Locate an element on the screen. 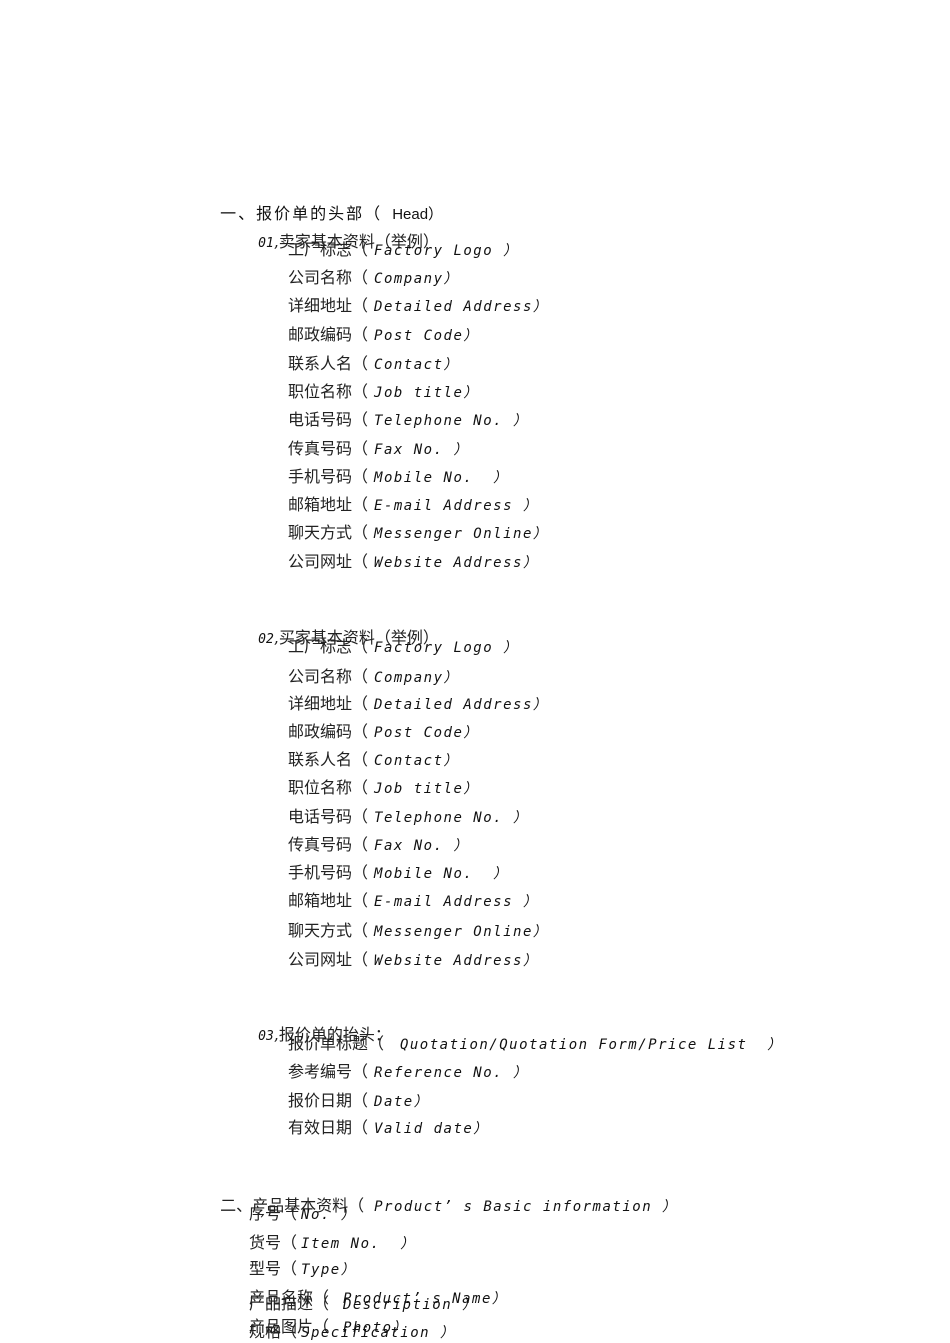 The image size is (950, 1343). seller-field-row: 公司名称（ Company） is located at coordinates (373, 278).